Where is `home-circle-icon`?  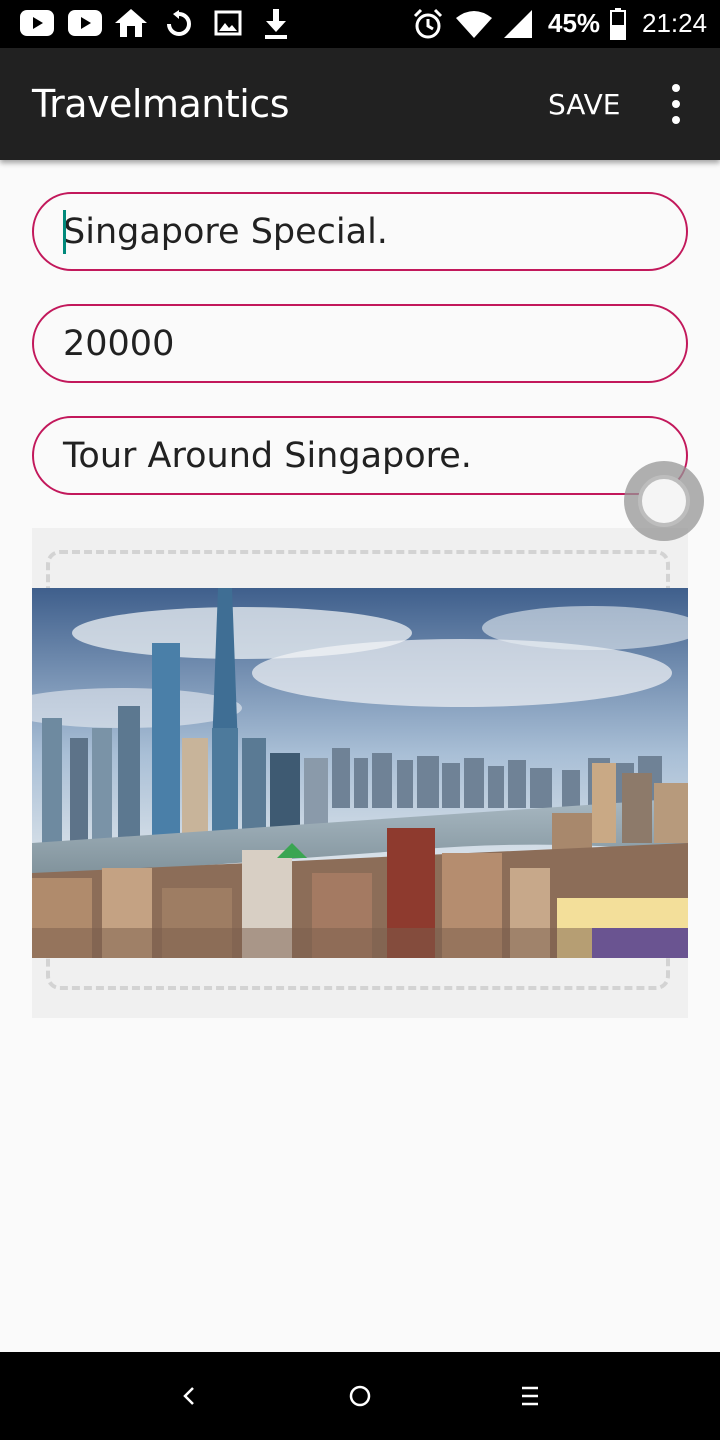
home-circle-icon is located at coordinates (360, 1396).